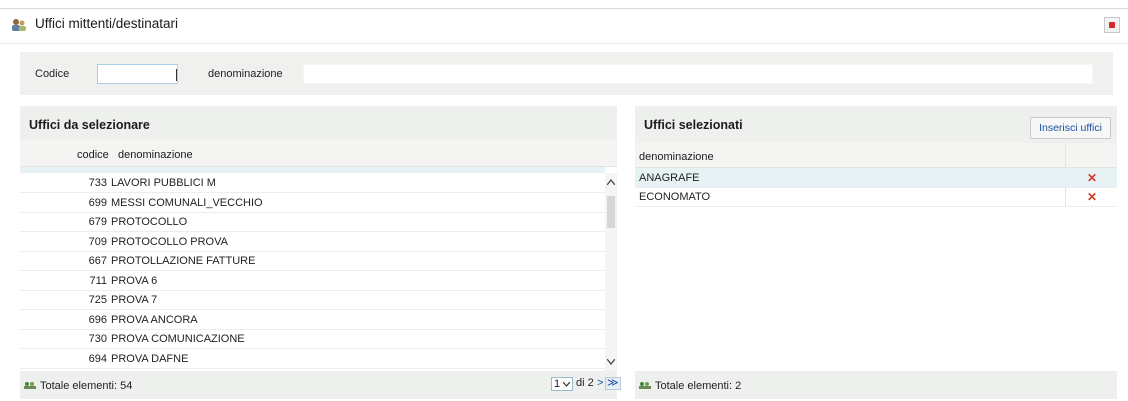 This screenshot has height=401, width=1128. Describe the element at coordinates (245, 74) in the screenshot. I see `denominazione-label: denominazione` at that location.